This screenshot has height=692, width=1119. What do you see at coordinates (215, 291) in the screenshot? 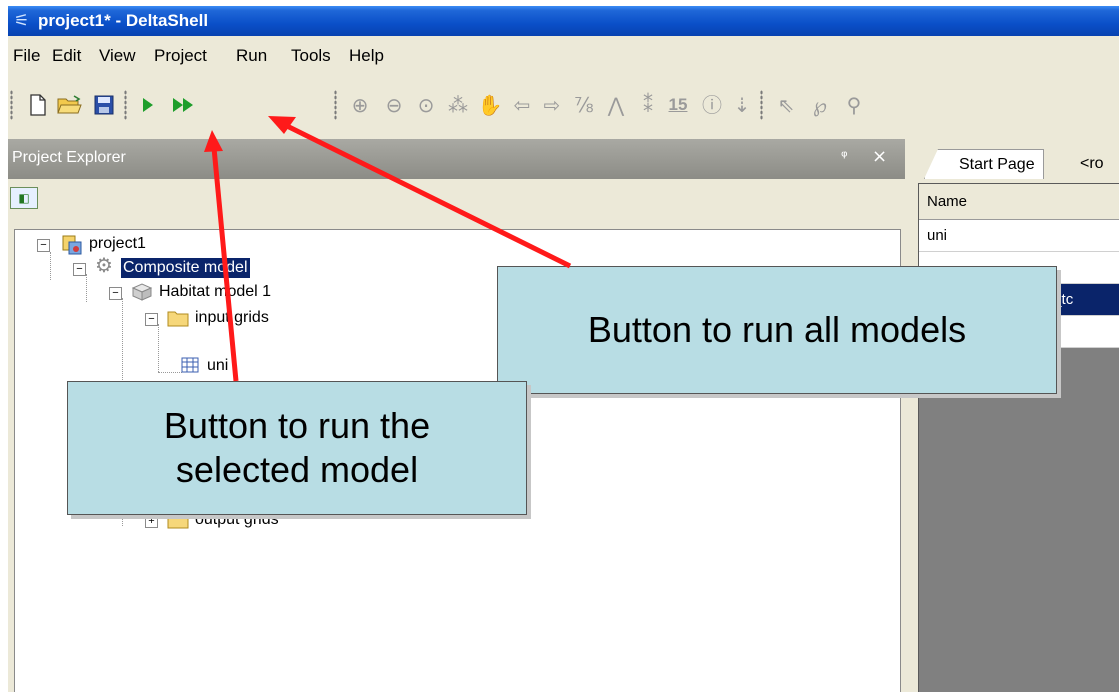
I see `tree-label: Habitat model 1` at bounding box center [215, 291].